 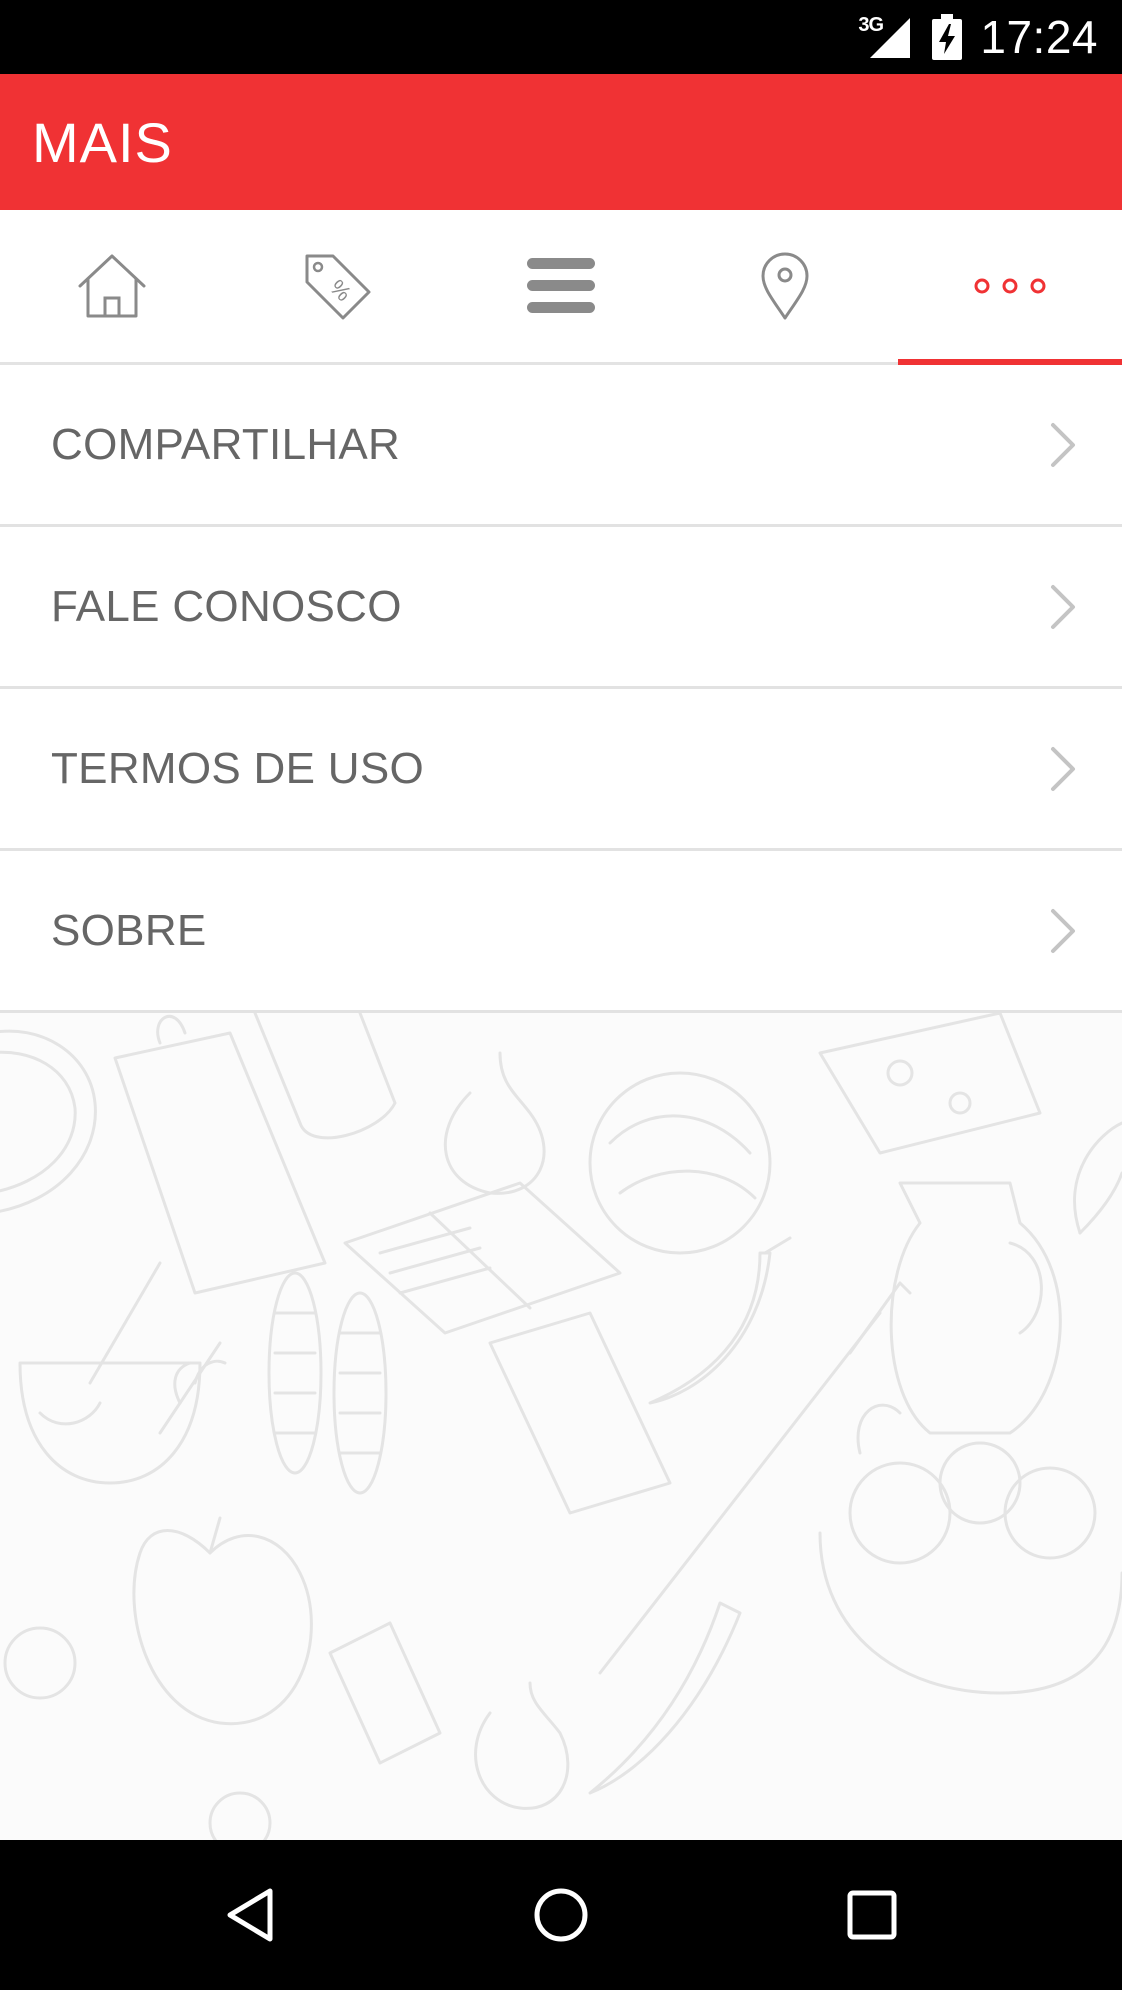 I want to click on nav-back-button, so click(x=250, y=1915).